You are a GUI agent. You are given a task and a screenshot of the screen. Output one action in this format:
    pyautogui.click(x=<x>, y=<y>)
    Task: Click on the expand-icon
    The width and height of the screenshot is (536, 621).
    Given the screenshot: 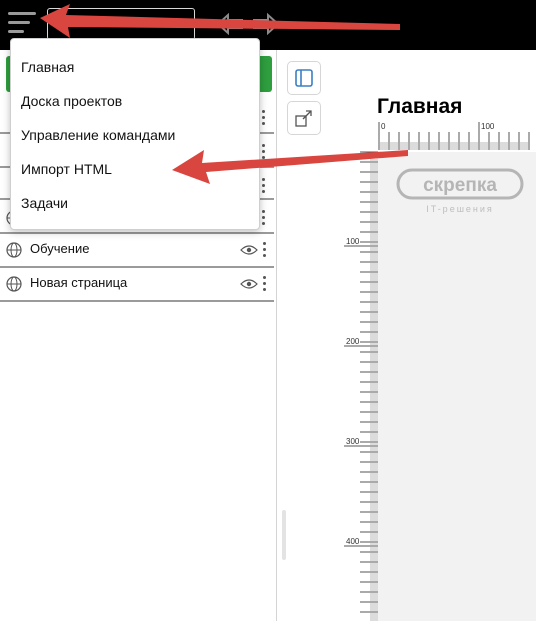 What is the action you would take?
    pyautogui.click(x=303, y=118)
    